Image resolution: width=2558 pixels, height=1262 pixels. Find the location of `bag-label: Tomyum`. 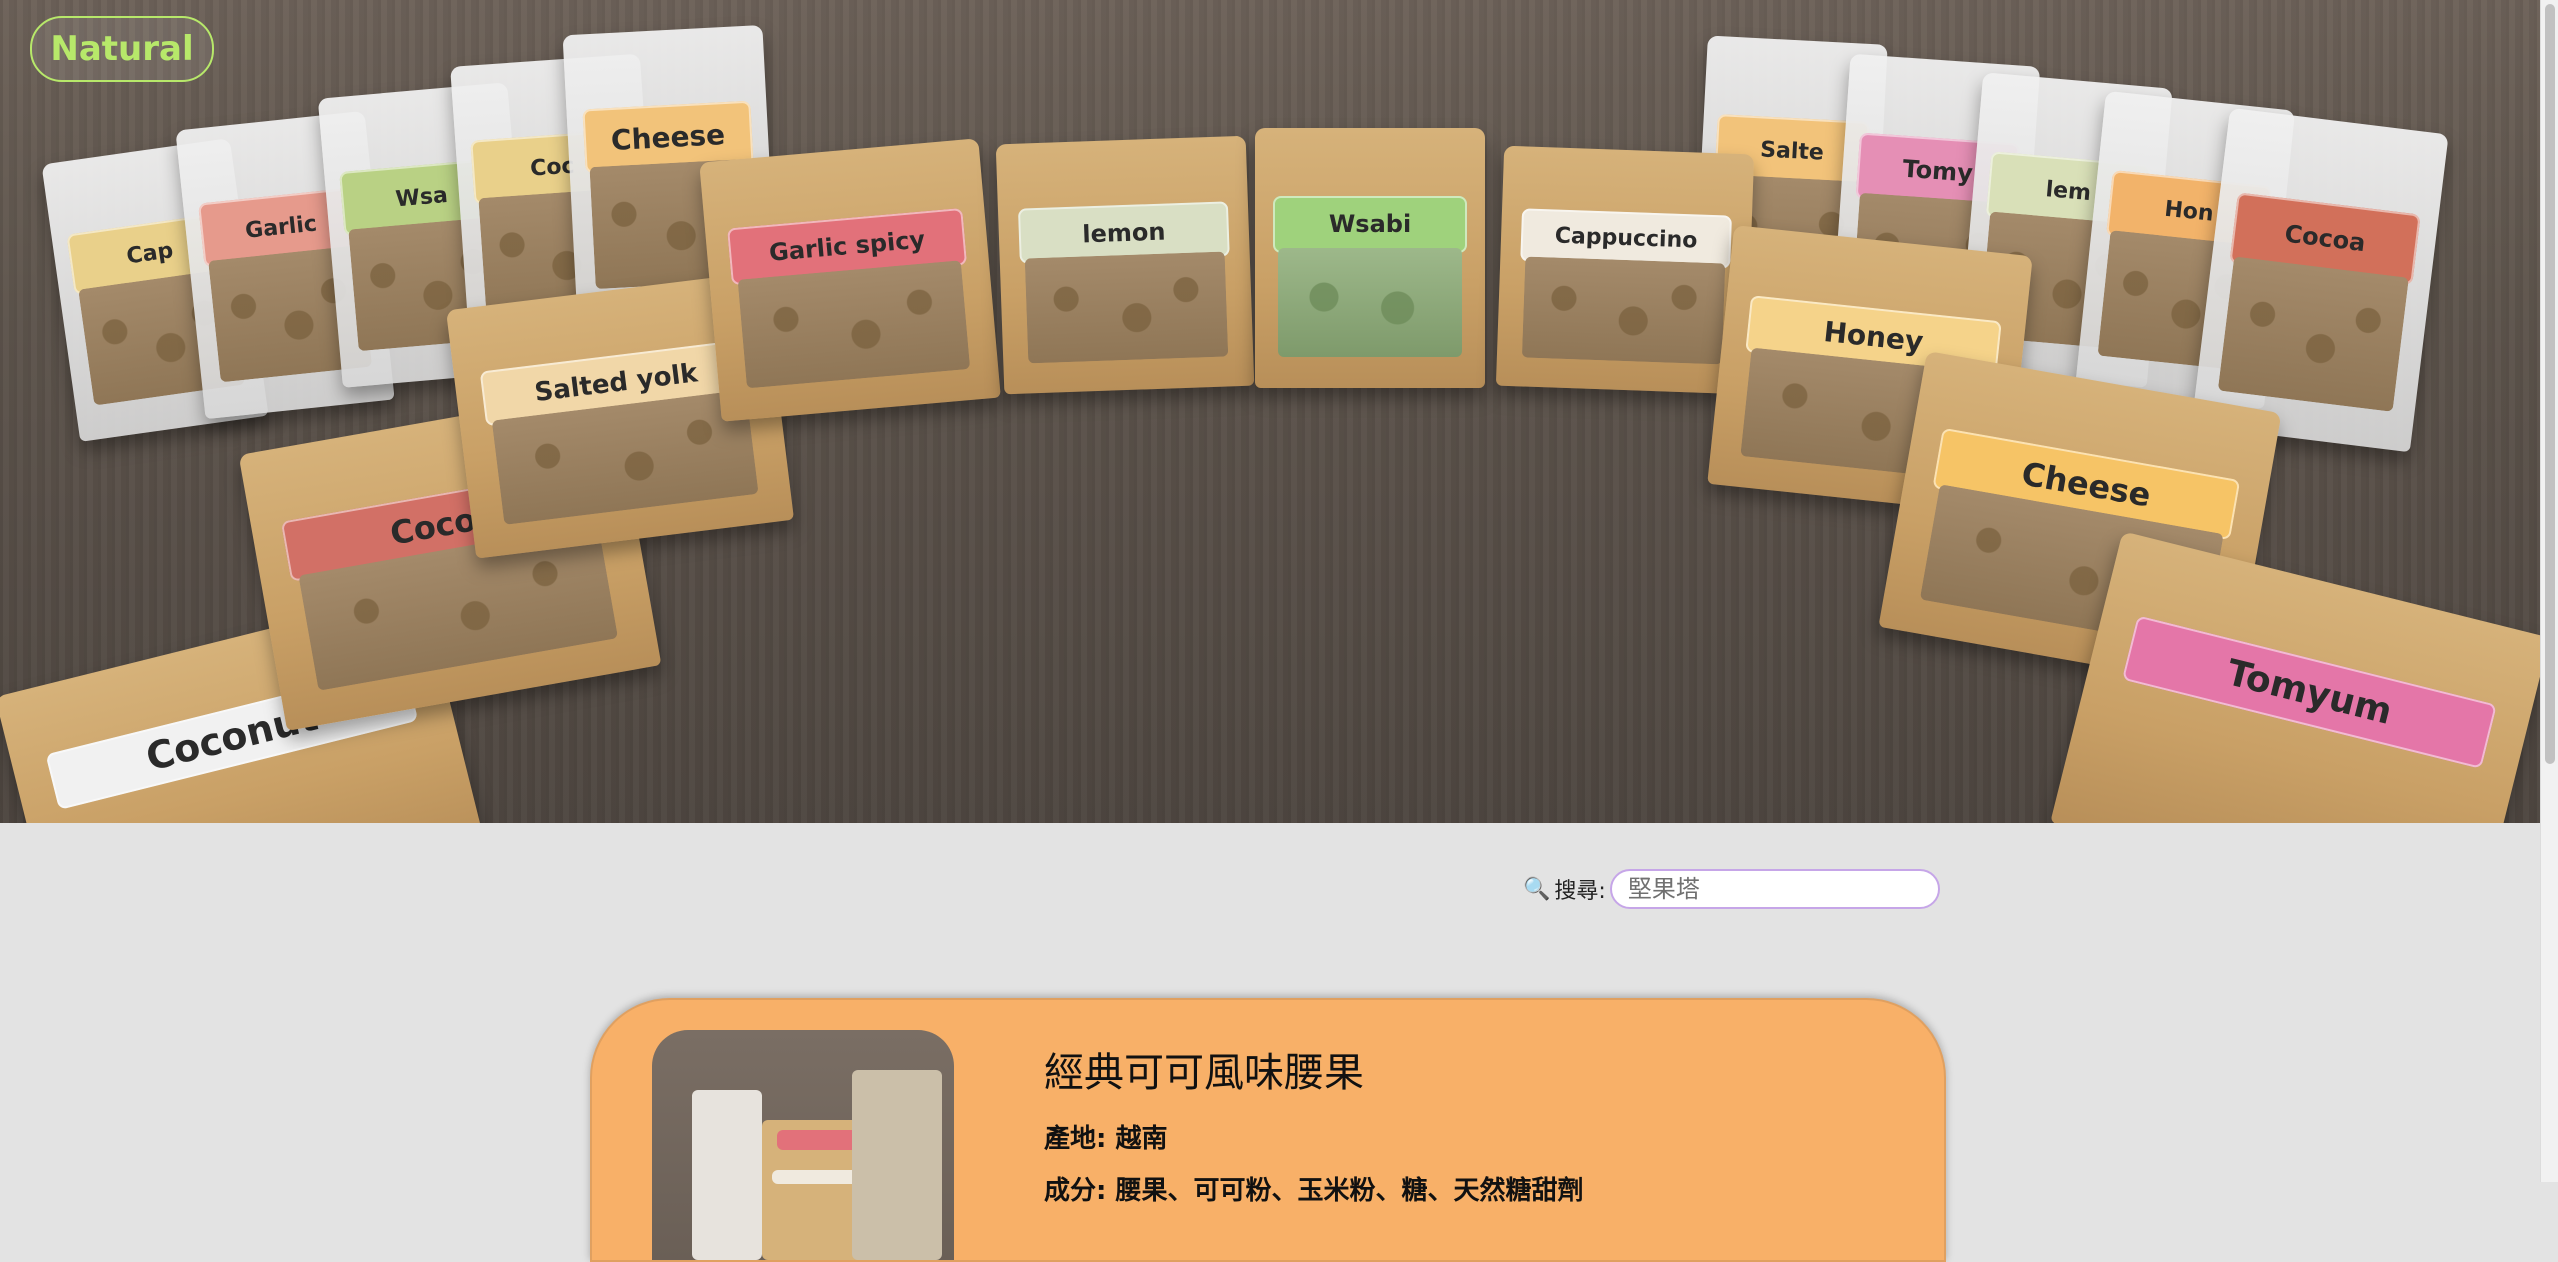

bag-label: Tomyum is located at coordinates (2309, 692).